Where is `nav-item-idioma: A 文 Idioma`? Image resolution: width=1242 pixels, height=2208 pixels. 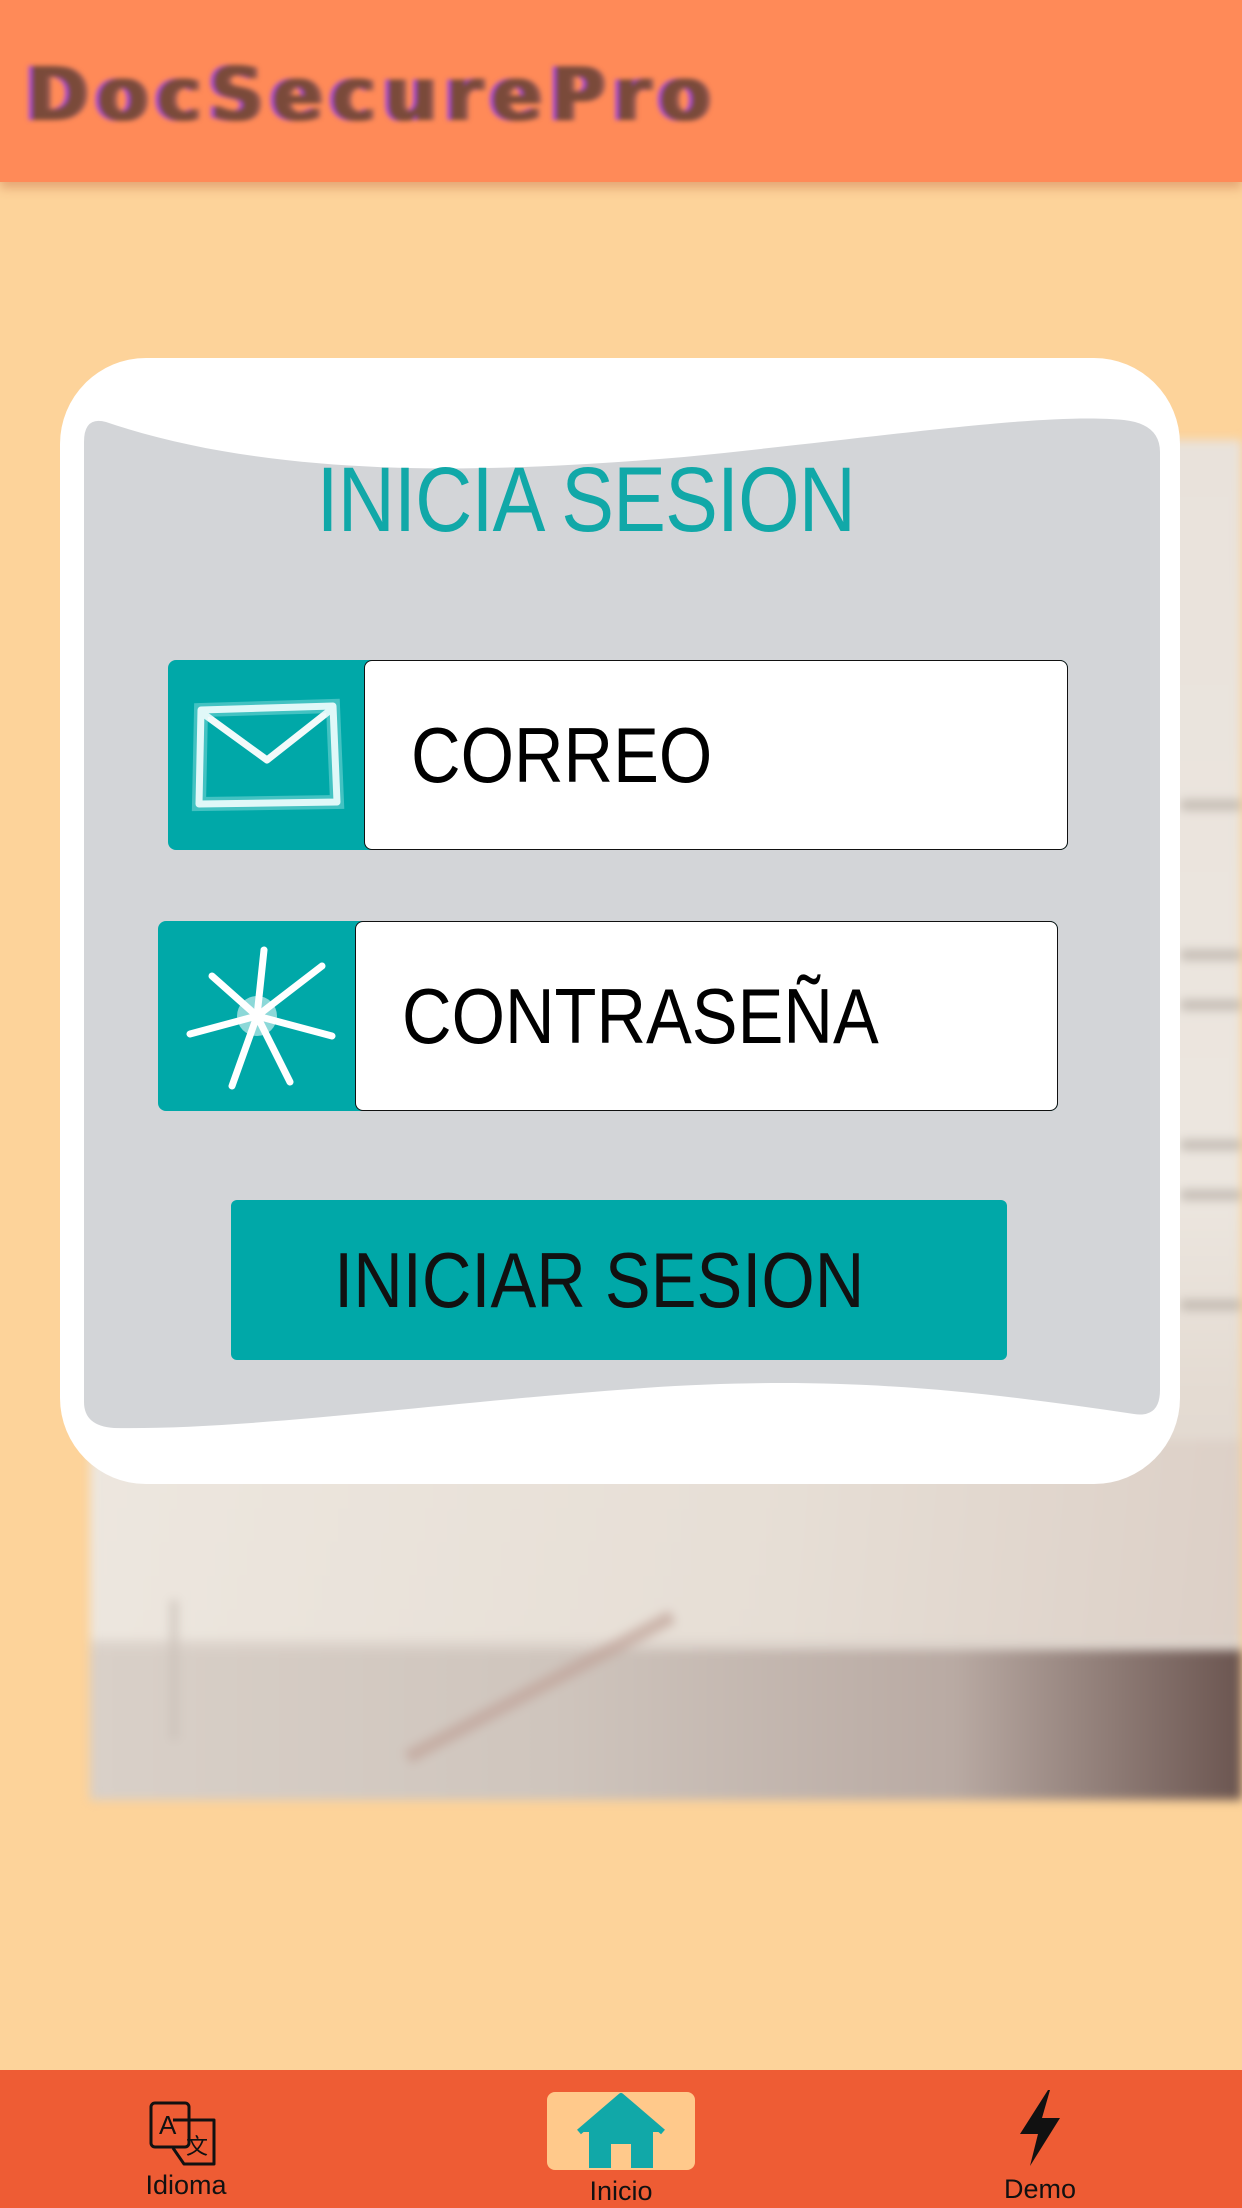
nav-item-idioma: A 文 Idioma is located at coordinates (186, 2139).